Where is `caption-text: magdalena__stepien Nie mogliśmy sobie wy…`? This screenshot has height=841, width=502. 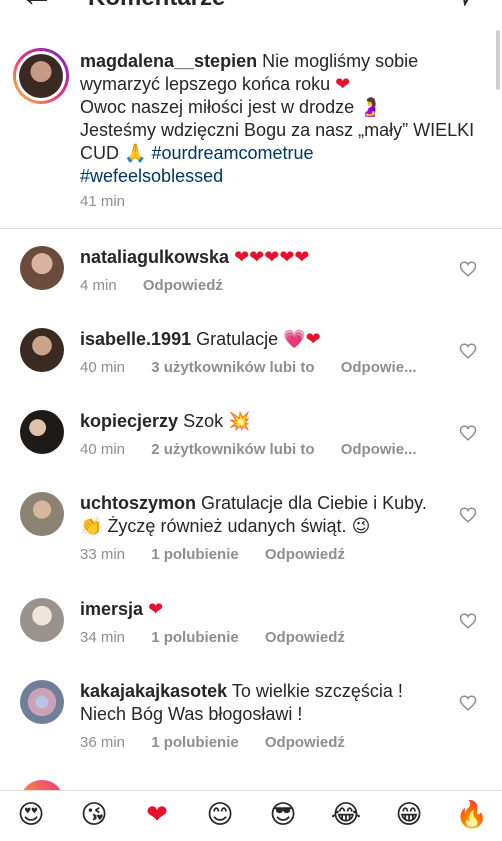
caption-text: magdalena__stepien Nie mogliśmy sobie wy… is located at coordinates (285, 119).